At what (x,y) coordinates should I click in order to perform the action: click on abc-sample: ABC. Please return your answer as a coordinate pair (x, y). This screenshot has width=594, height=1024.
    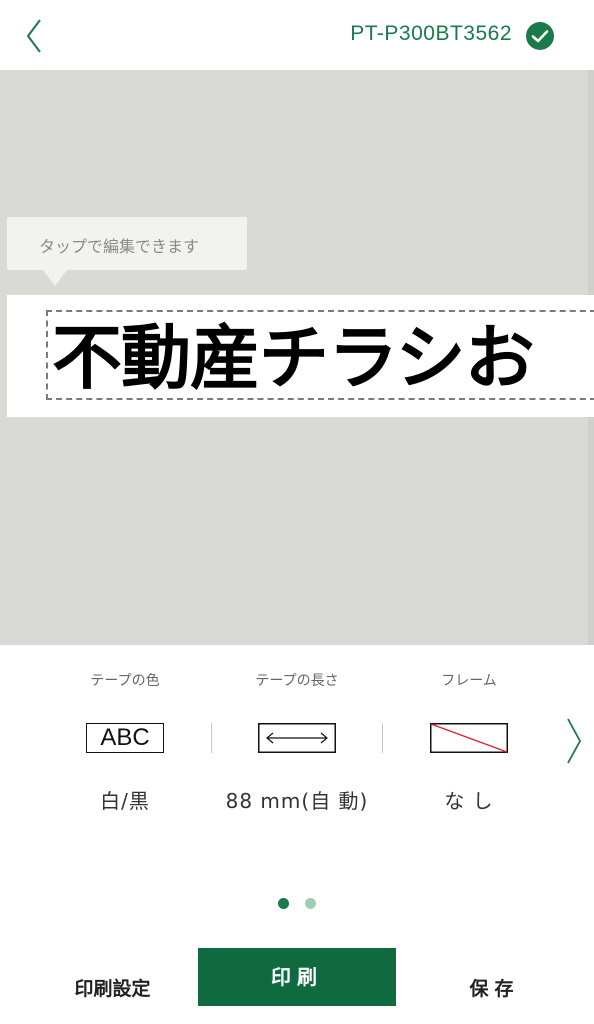
    Looking at the image, I should click on (125, 738).